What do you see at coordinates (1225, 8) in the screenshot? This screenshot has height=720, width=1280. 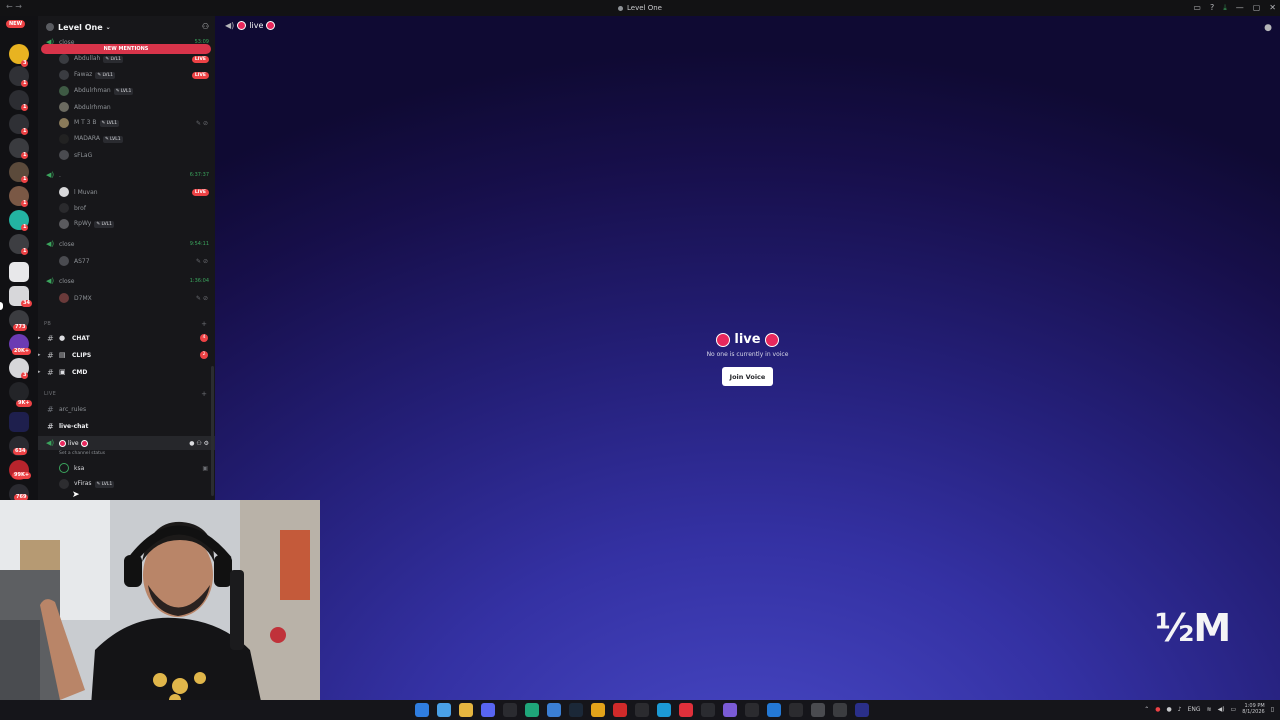 I see `download-icon: ⤓` at bounding box center [1225, 8].